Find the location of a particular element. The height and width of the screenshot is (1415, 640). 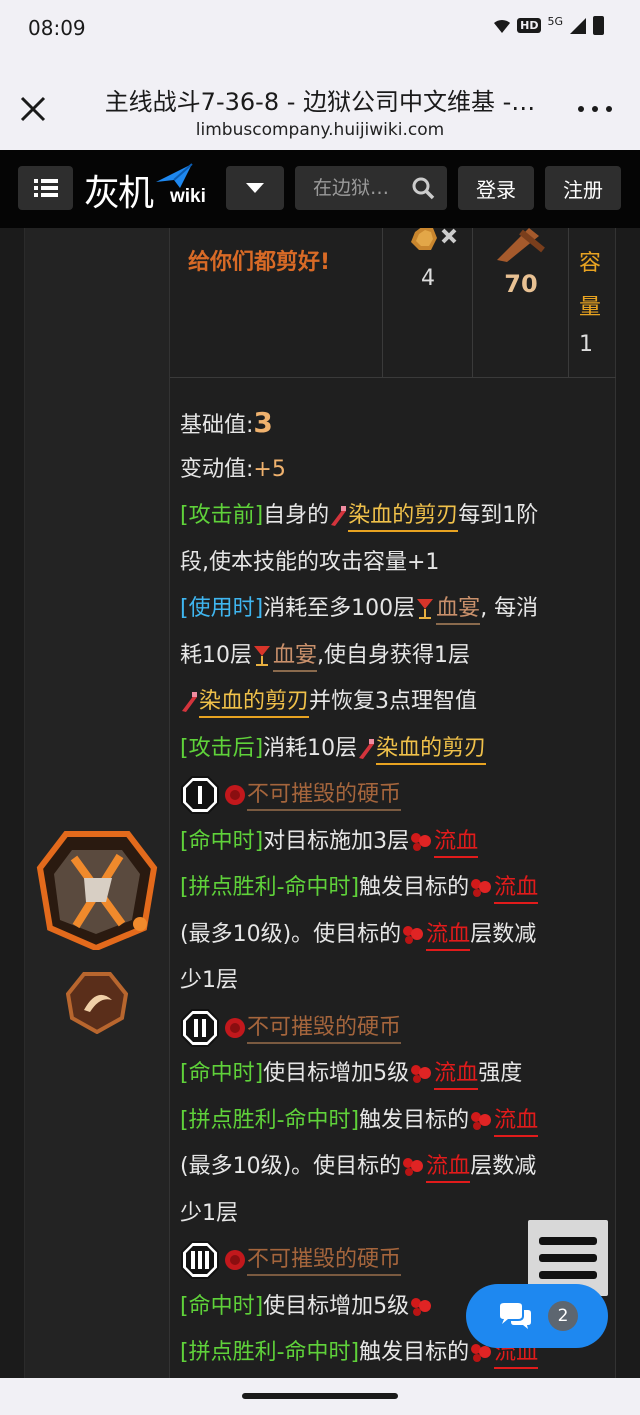

desc-text: 层数减 is located at coordinates (503, 934).